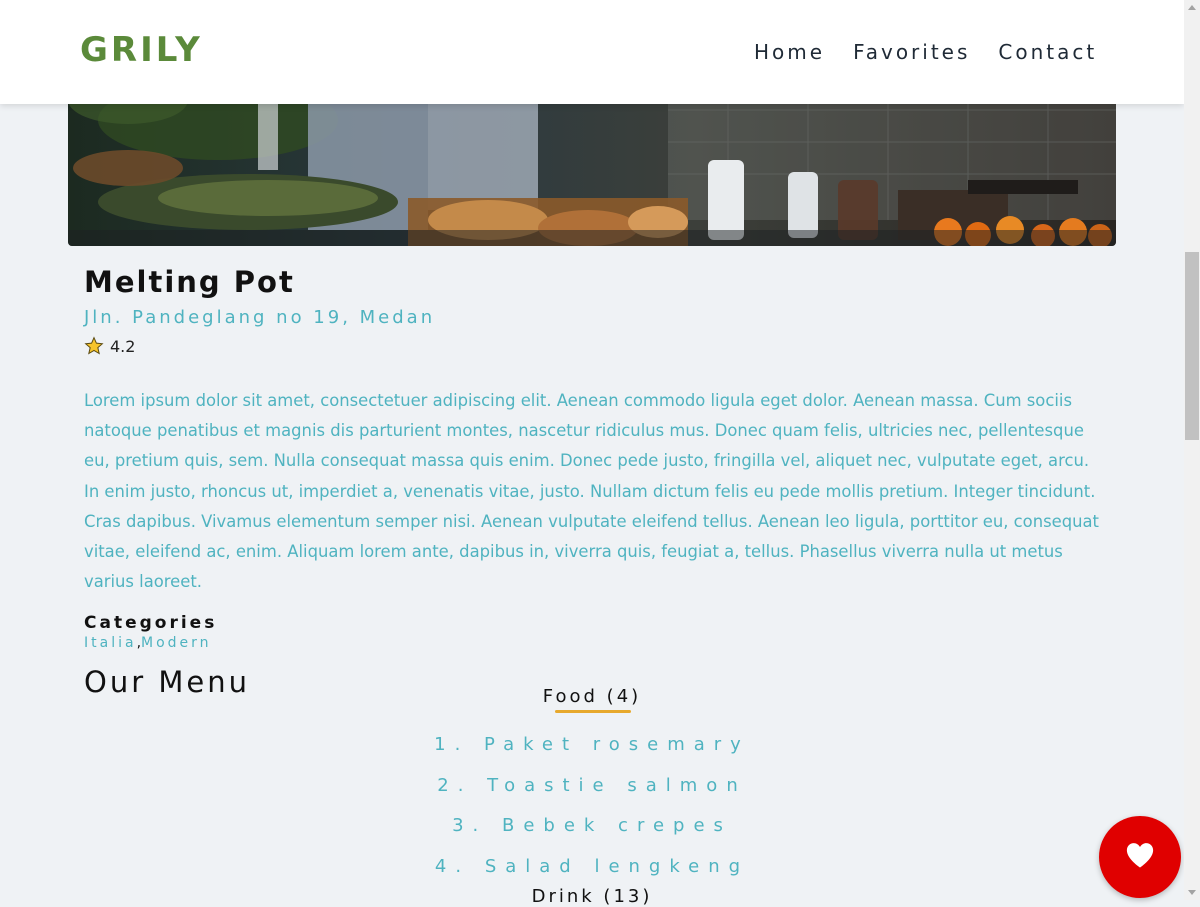  Describe the element at coordinates (592, 346) in the screenshot. I see `restaurant-rating: 4.2` at that location.